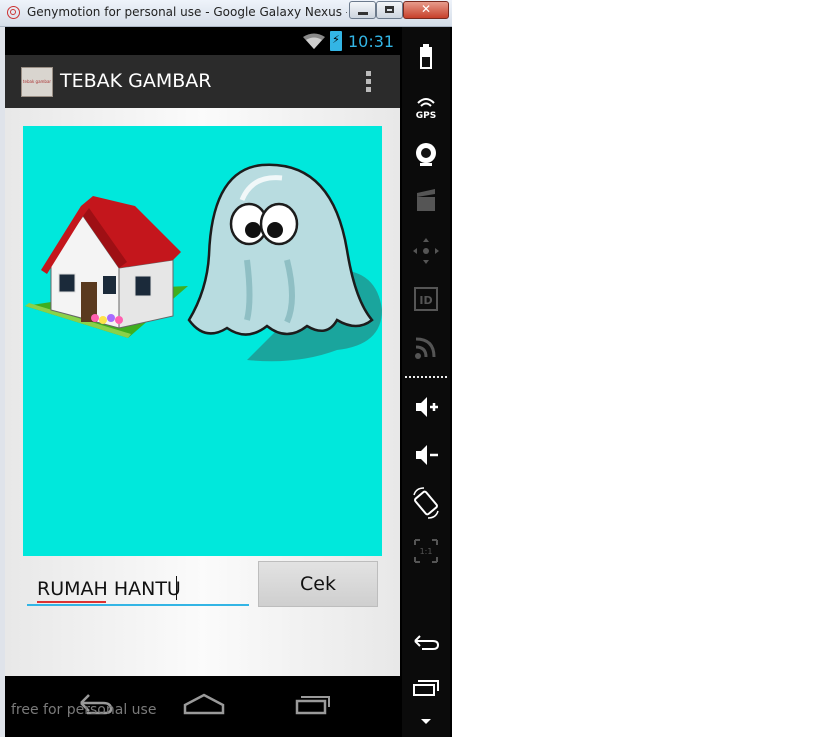 Image resolution: width=819 pixels, height=741 pixels. I want to click on toolbar-back-button, so click(426, 643).